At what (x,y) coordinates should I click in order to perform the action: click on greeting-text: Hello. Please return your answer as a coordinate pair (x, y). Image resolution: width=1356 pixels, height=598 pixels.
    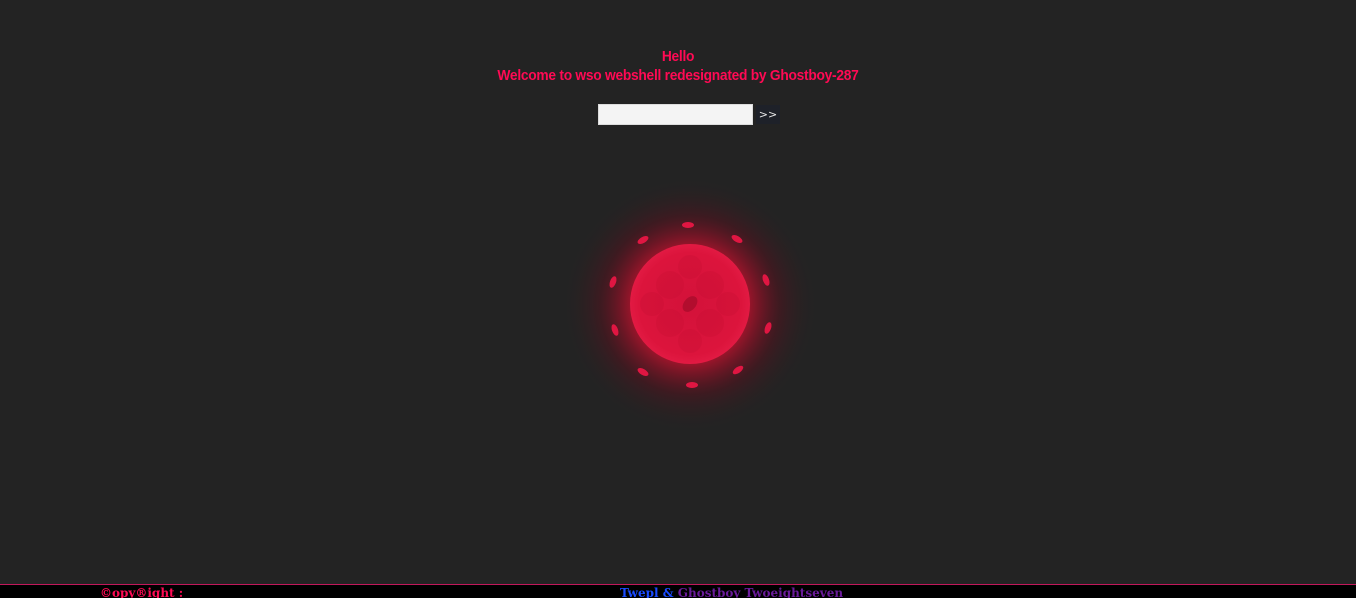
    Looking at the image, I should click on (678, 56).